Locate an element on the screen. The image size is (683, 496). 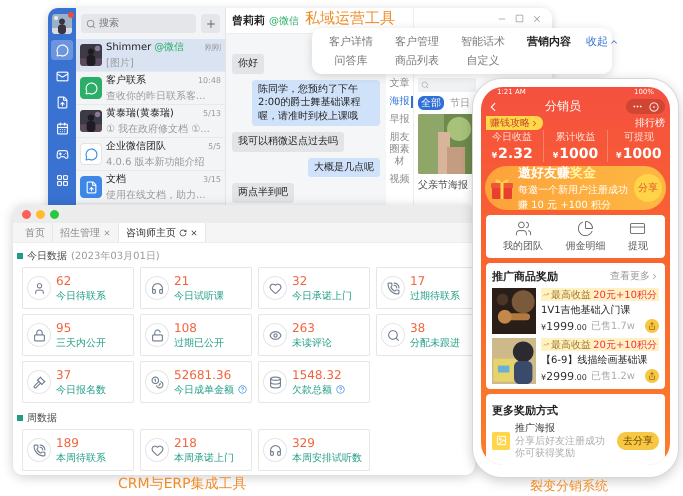
search-field: 搜索 is located at coordinates (138, 23).